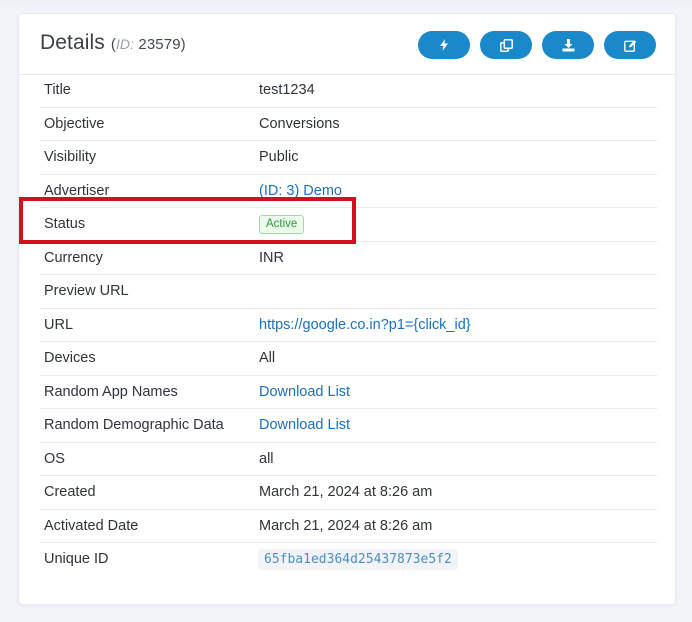  Describe the element at coordinates (76, 559) in the screenshot. I see `row-label: Unique ID` at that location.